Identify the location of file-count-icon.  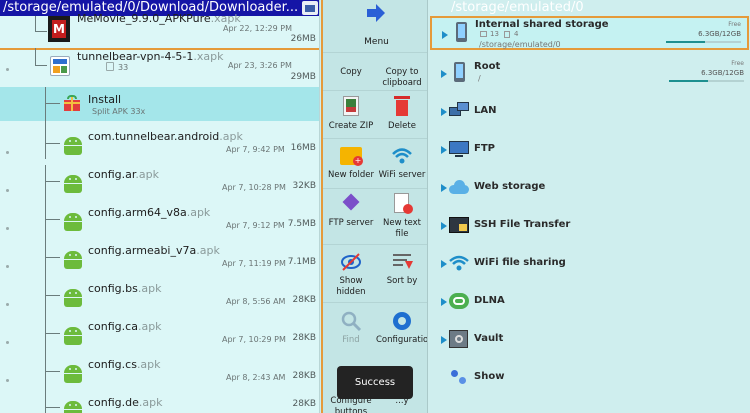
(110, 66).